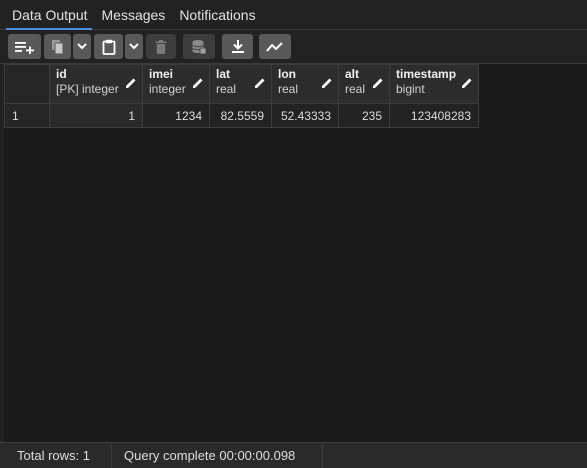 Image resolution: width=587 pixels, height=468 pixels. I want to click on row-number-header, so click(27, 84).